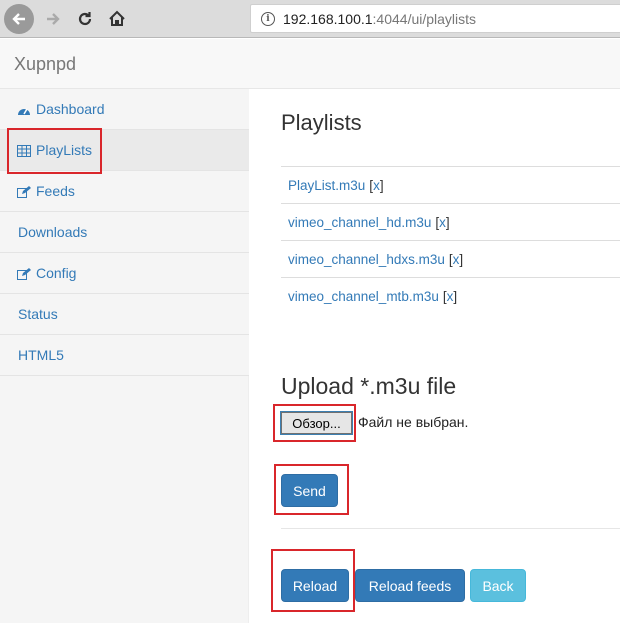  I want to click on sidebar-item-config: Config, so click(124, 273).